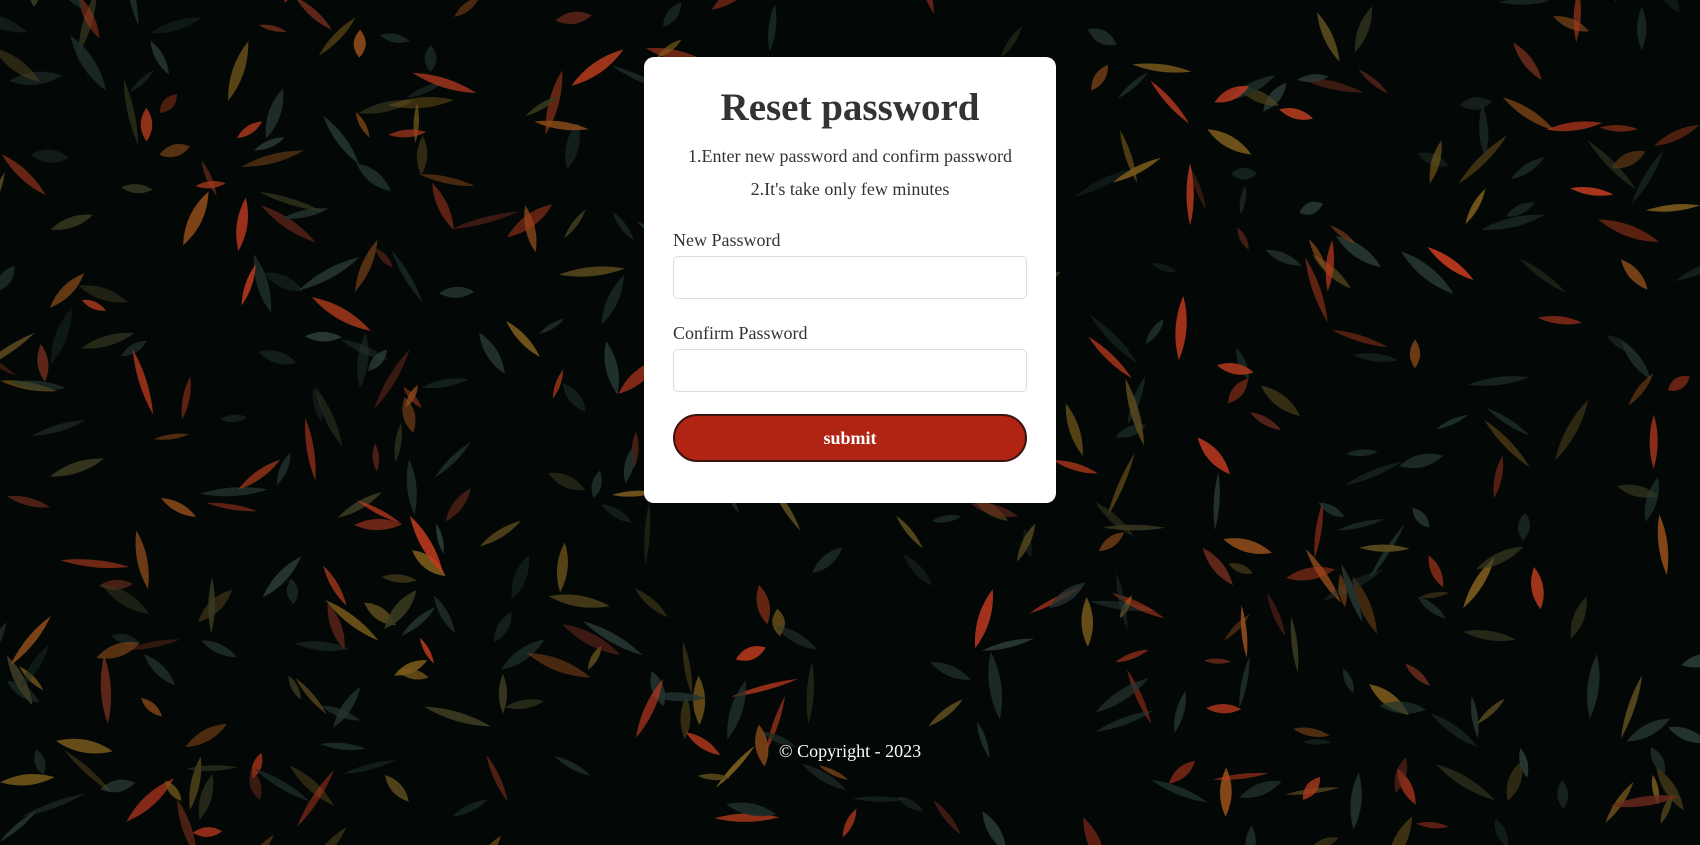 Image resolution: width=1700 pixels, height=845 pixels. I want to click on new-password-input, so click(850, 277).